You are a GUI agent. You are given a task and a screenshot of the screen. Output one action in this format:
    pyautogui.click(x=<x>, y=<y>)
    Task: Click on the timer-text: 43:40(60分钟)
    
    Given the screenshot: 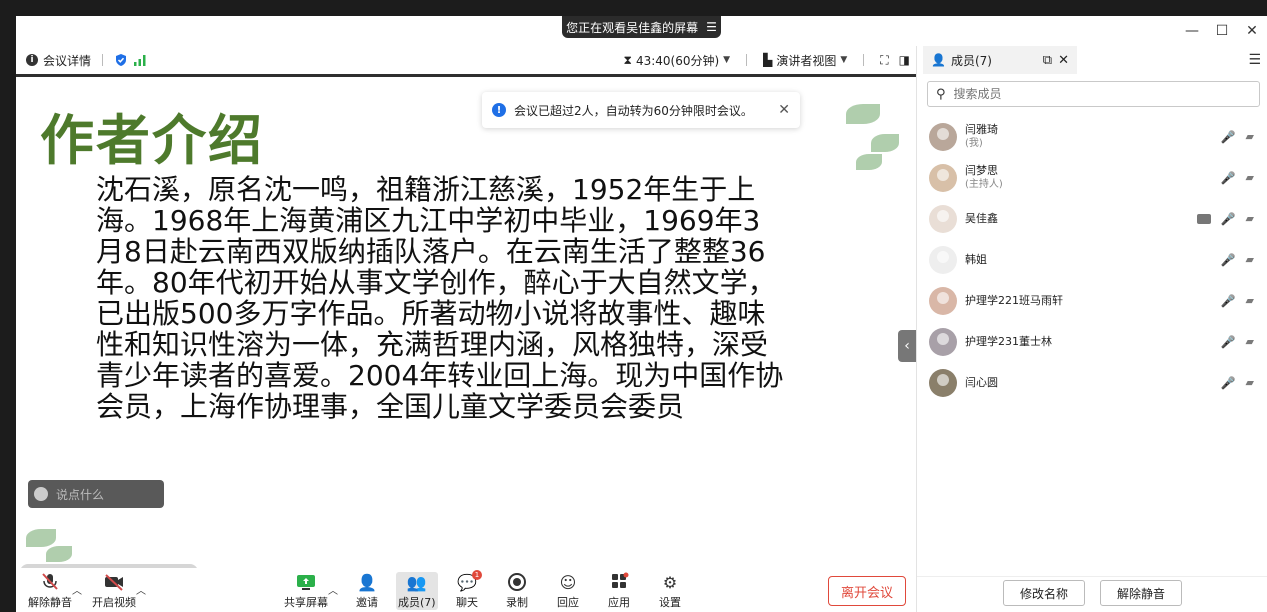 What is the action you would take?
    pyautogui.click(x=677, y=60)
    